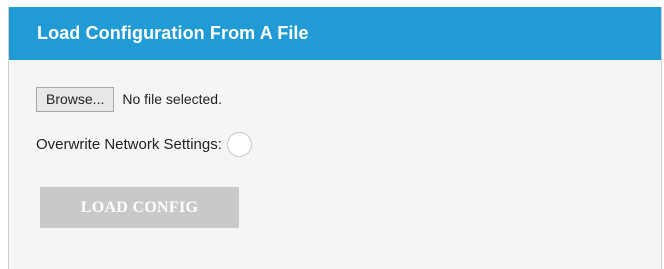 Image resolution: width=664 pixels, height=269 pixels. I want to click on panel-title: Load Configuration From A File, so click(173, 33).